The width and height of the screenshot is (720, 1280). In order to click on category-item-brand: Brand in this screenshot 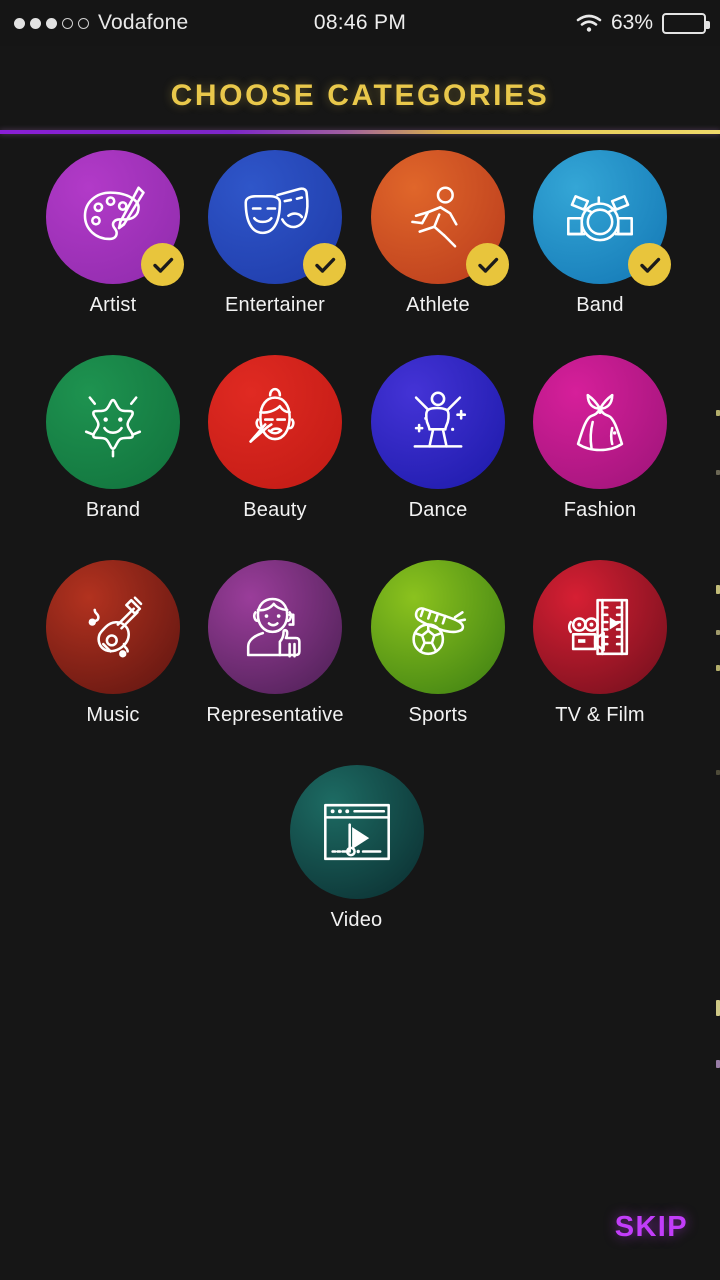, I will do `click(113, 438)`.